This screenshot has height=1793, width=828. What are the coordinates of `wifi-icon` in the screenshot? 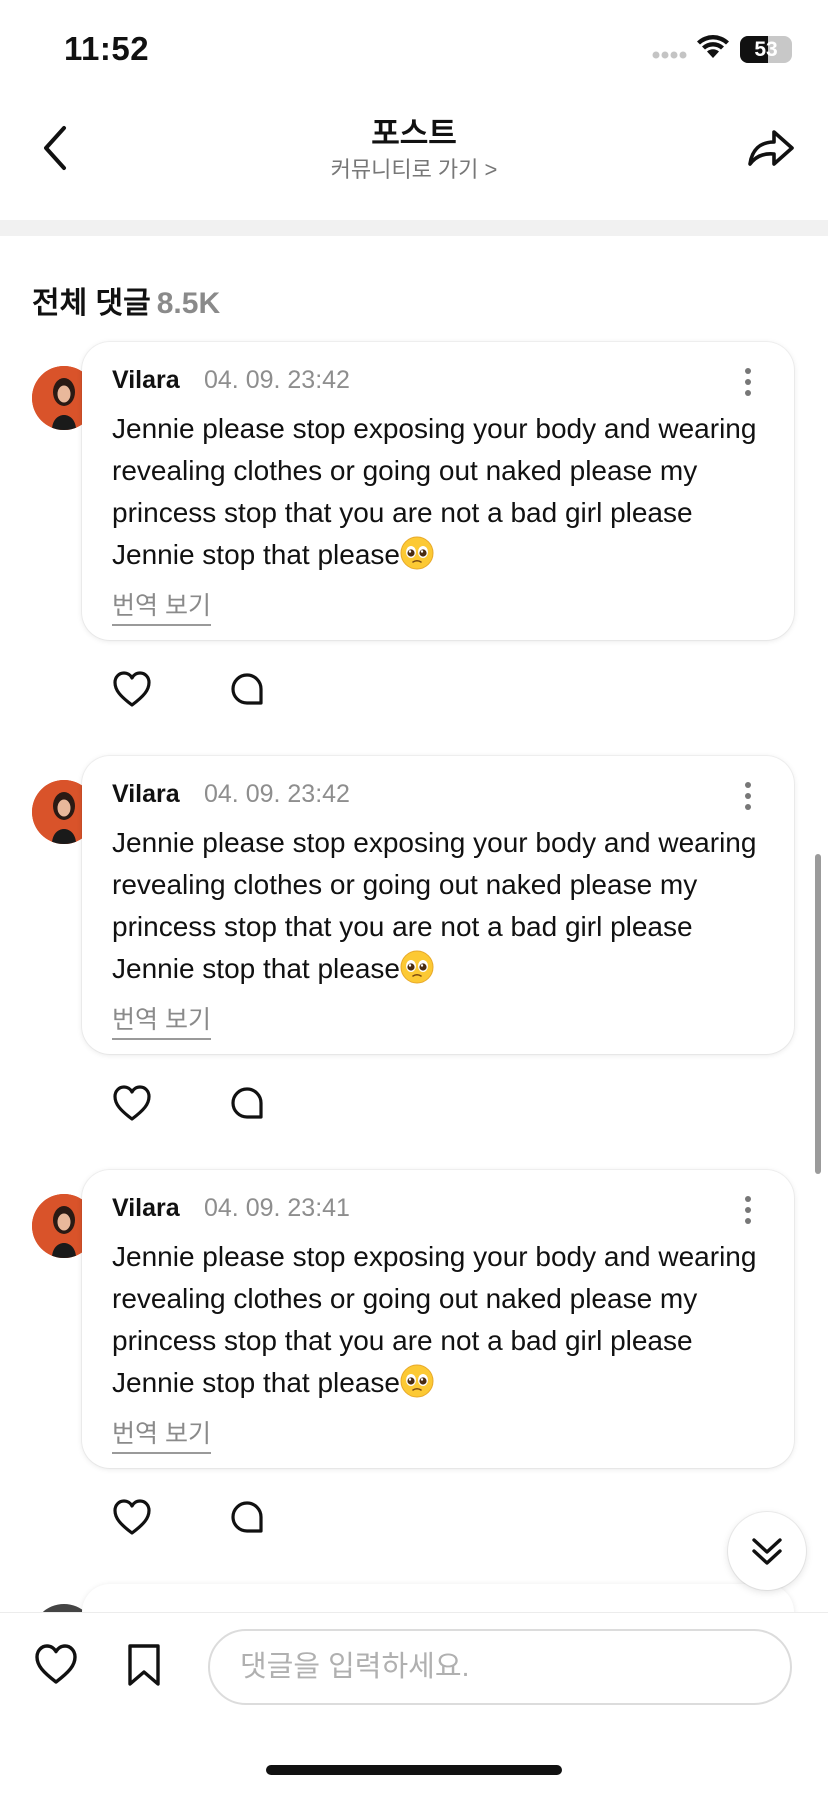 It's located at (713, 46).